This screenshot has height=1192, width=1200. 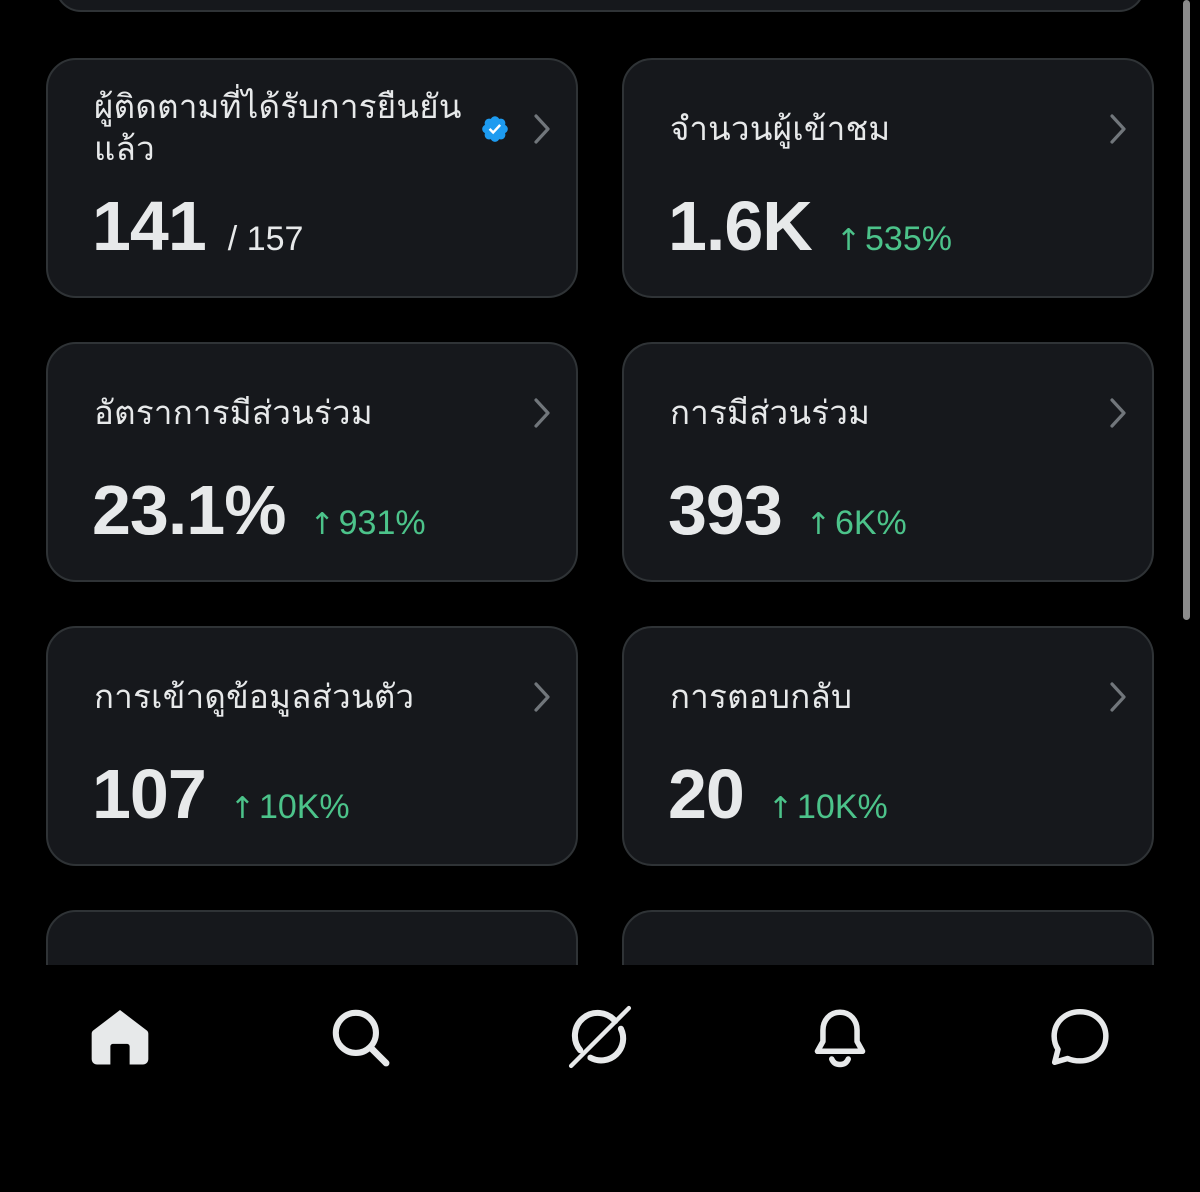 What do you see at coordinates (189, 510) in the screenshot?
I see `metric-value: 23.1%` at bounding box center [189, 510].